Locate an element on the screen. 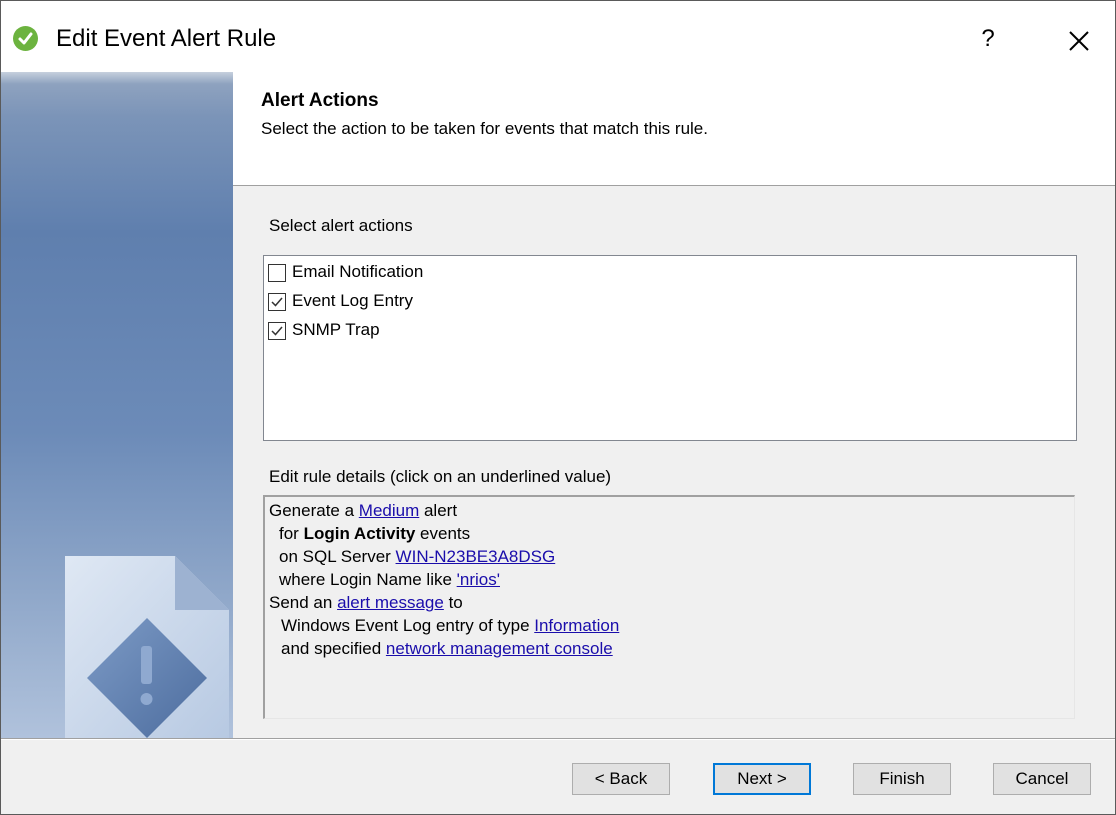  network-console-link: network management console is located at coordinates (499, 648).